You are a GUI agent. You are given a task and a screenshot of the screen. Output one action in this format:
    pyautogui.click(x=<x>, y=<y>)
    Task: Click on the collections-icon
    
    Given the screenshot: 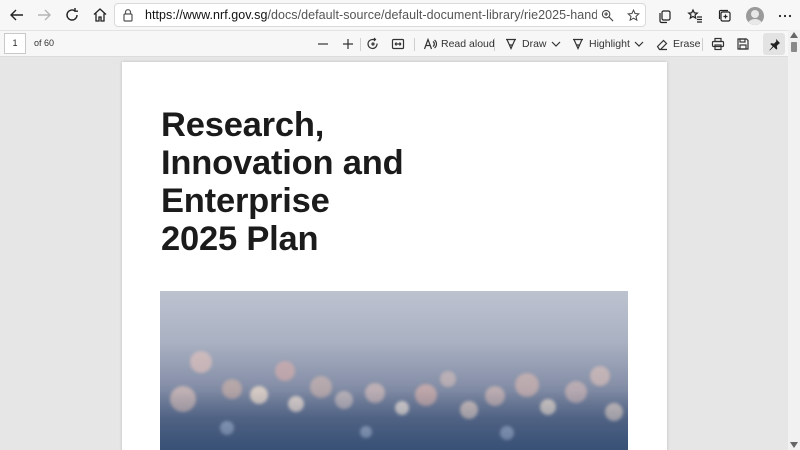 What is the action you would take?
    pyautogui.click(x=725, y=16)
    